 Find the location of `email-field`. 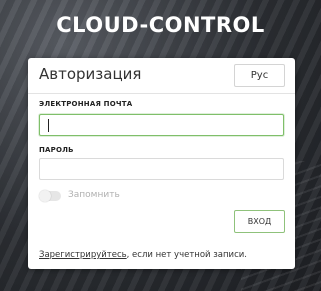

email-field is located at coordinates (161, 125).